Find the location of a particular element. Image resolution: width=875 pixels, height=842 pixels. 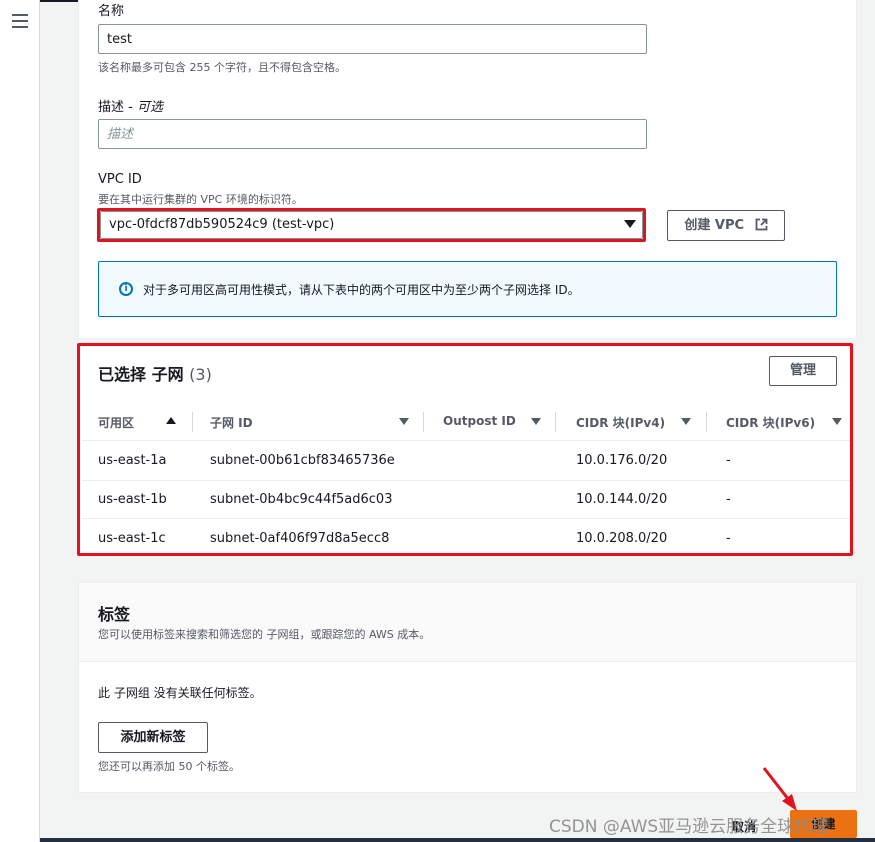

tags-empty-text: 此 子网组 没有关联任何标签。 is located at coordinates (180, 693).